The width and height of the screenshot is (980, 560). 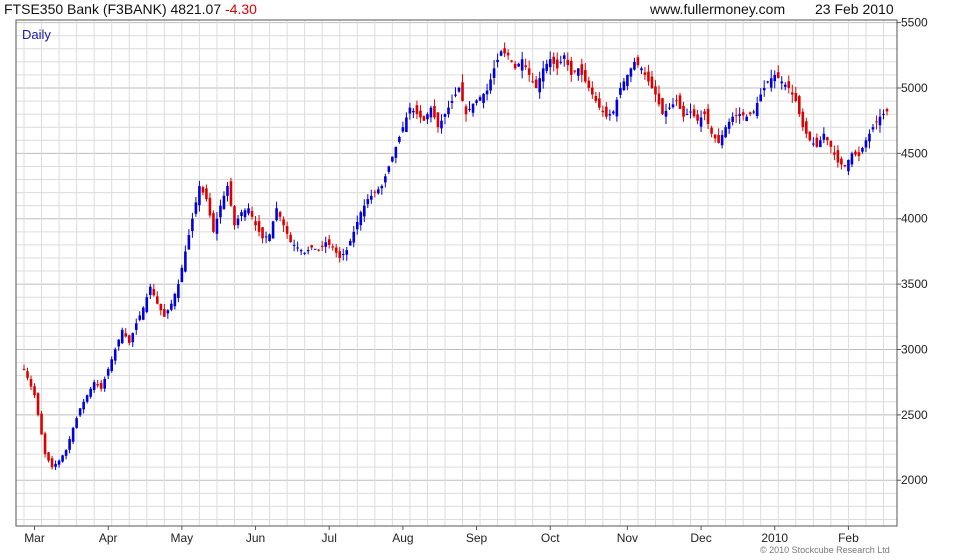 I want to click on x-tick-label: Jun, so click(x=255, y=538).